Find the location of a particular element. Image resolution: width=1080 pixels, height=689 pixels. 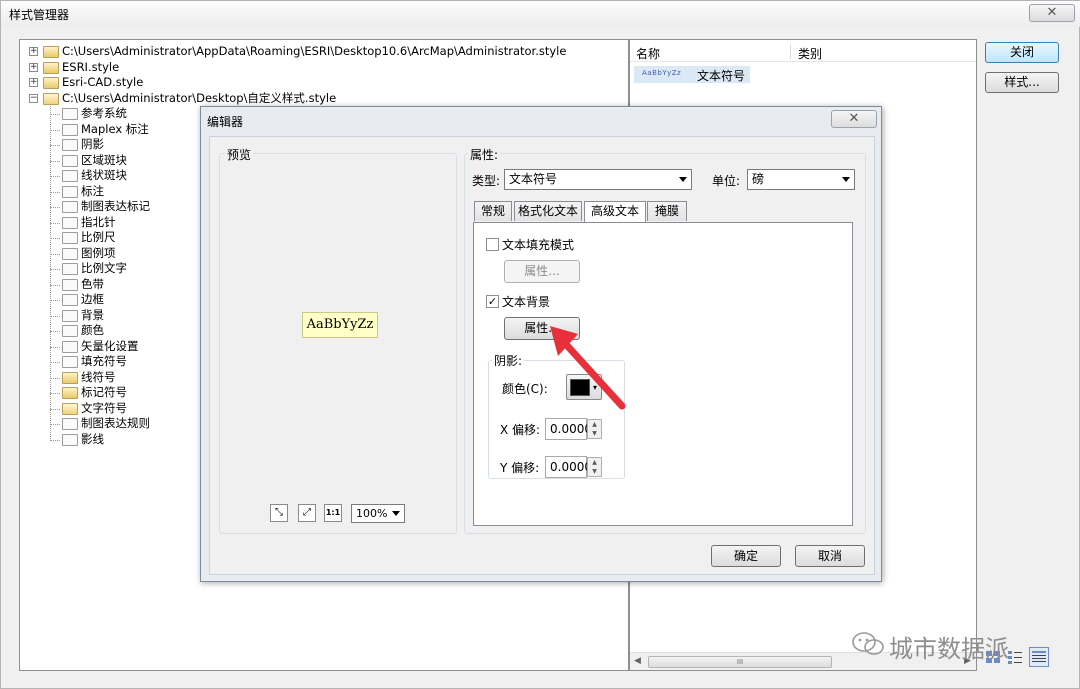

text-background-checkbox: ✓ is located at coordinates (492, 301).